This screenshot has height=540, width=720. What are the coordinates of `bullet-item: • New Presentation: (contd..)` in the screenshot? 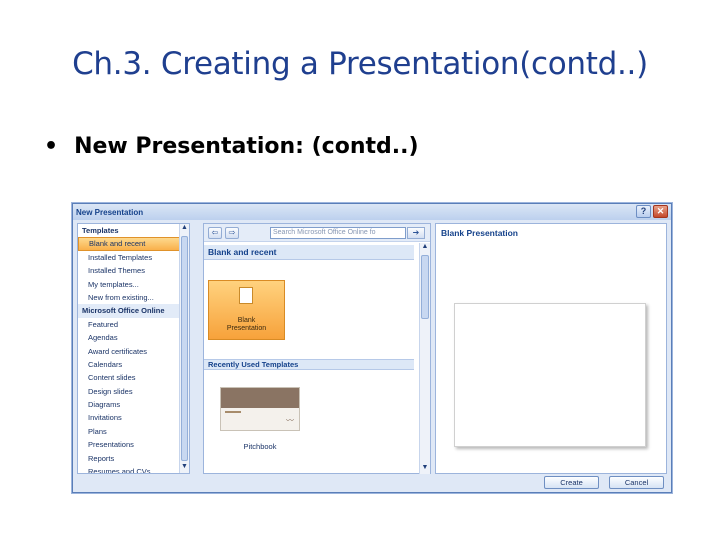 It's located at (231, 146).